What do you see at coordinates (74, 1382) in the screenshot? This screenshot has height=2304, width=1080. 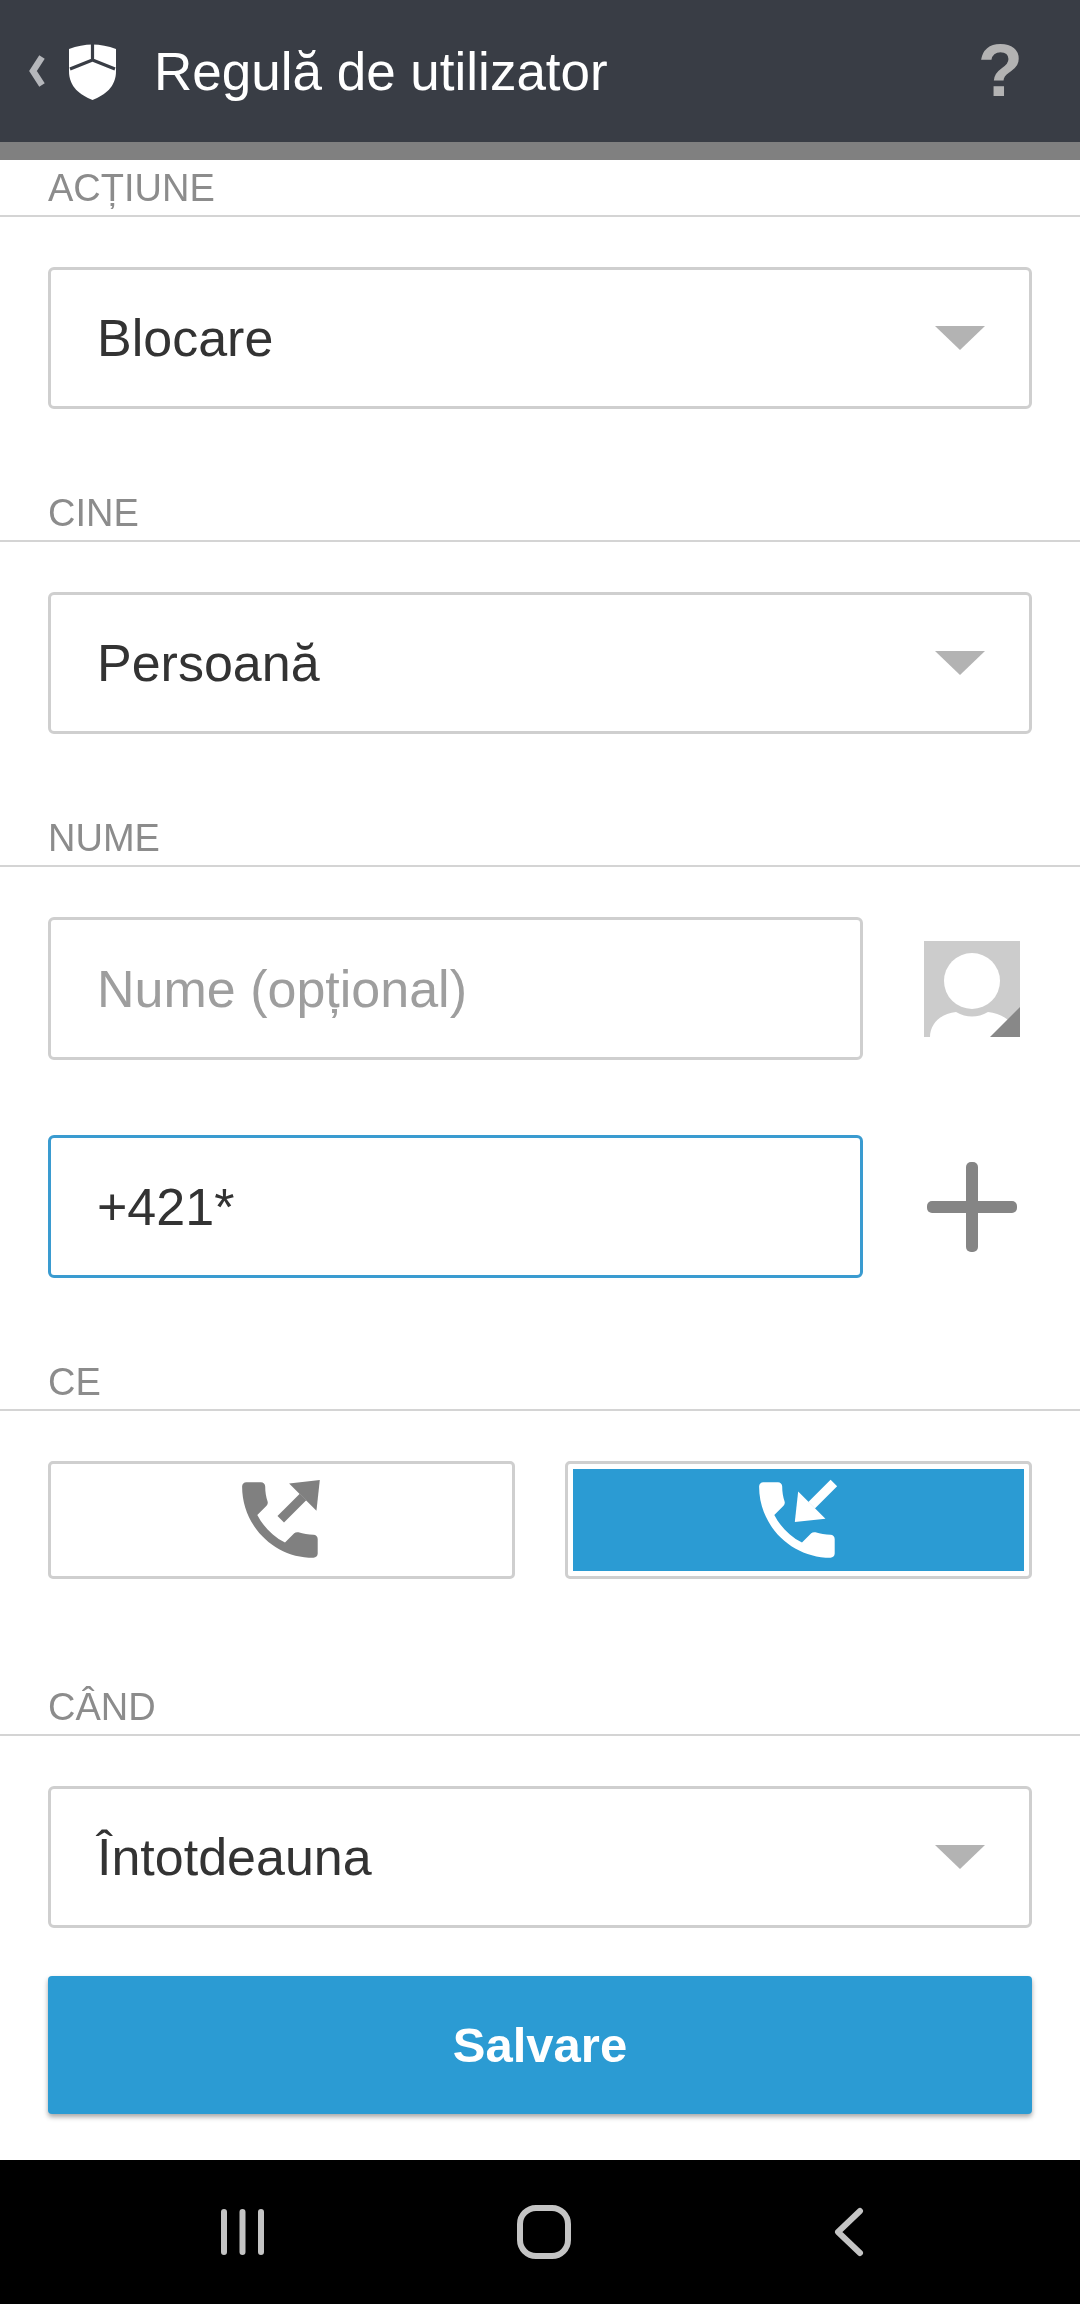 I see `section-heading: CE` at bounding box center [74, 1382].